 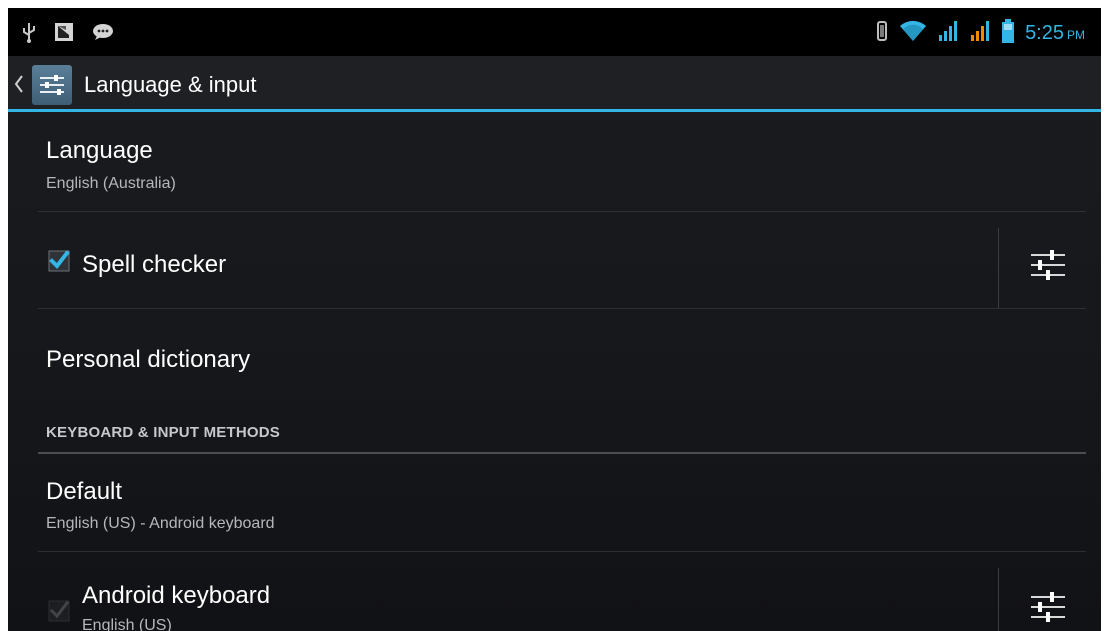 I want to click on android-keyboard-row: Android keyboard English (US), so click(x=554, y=591).